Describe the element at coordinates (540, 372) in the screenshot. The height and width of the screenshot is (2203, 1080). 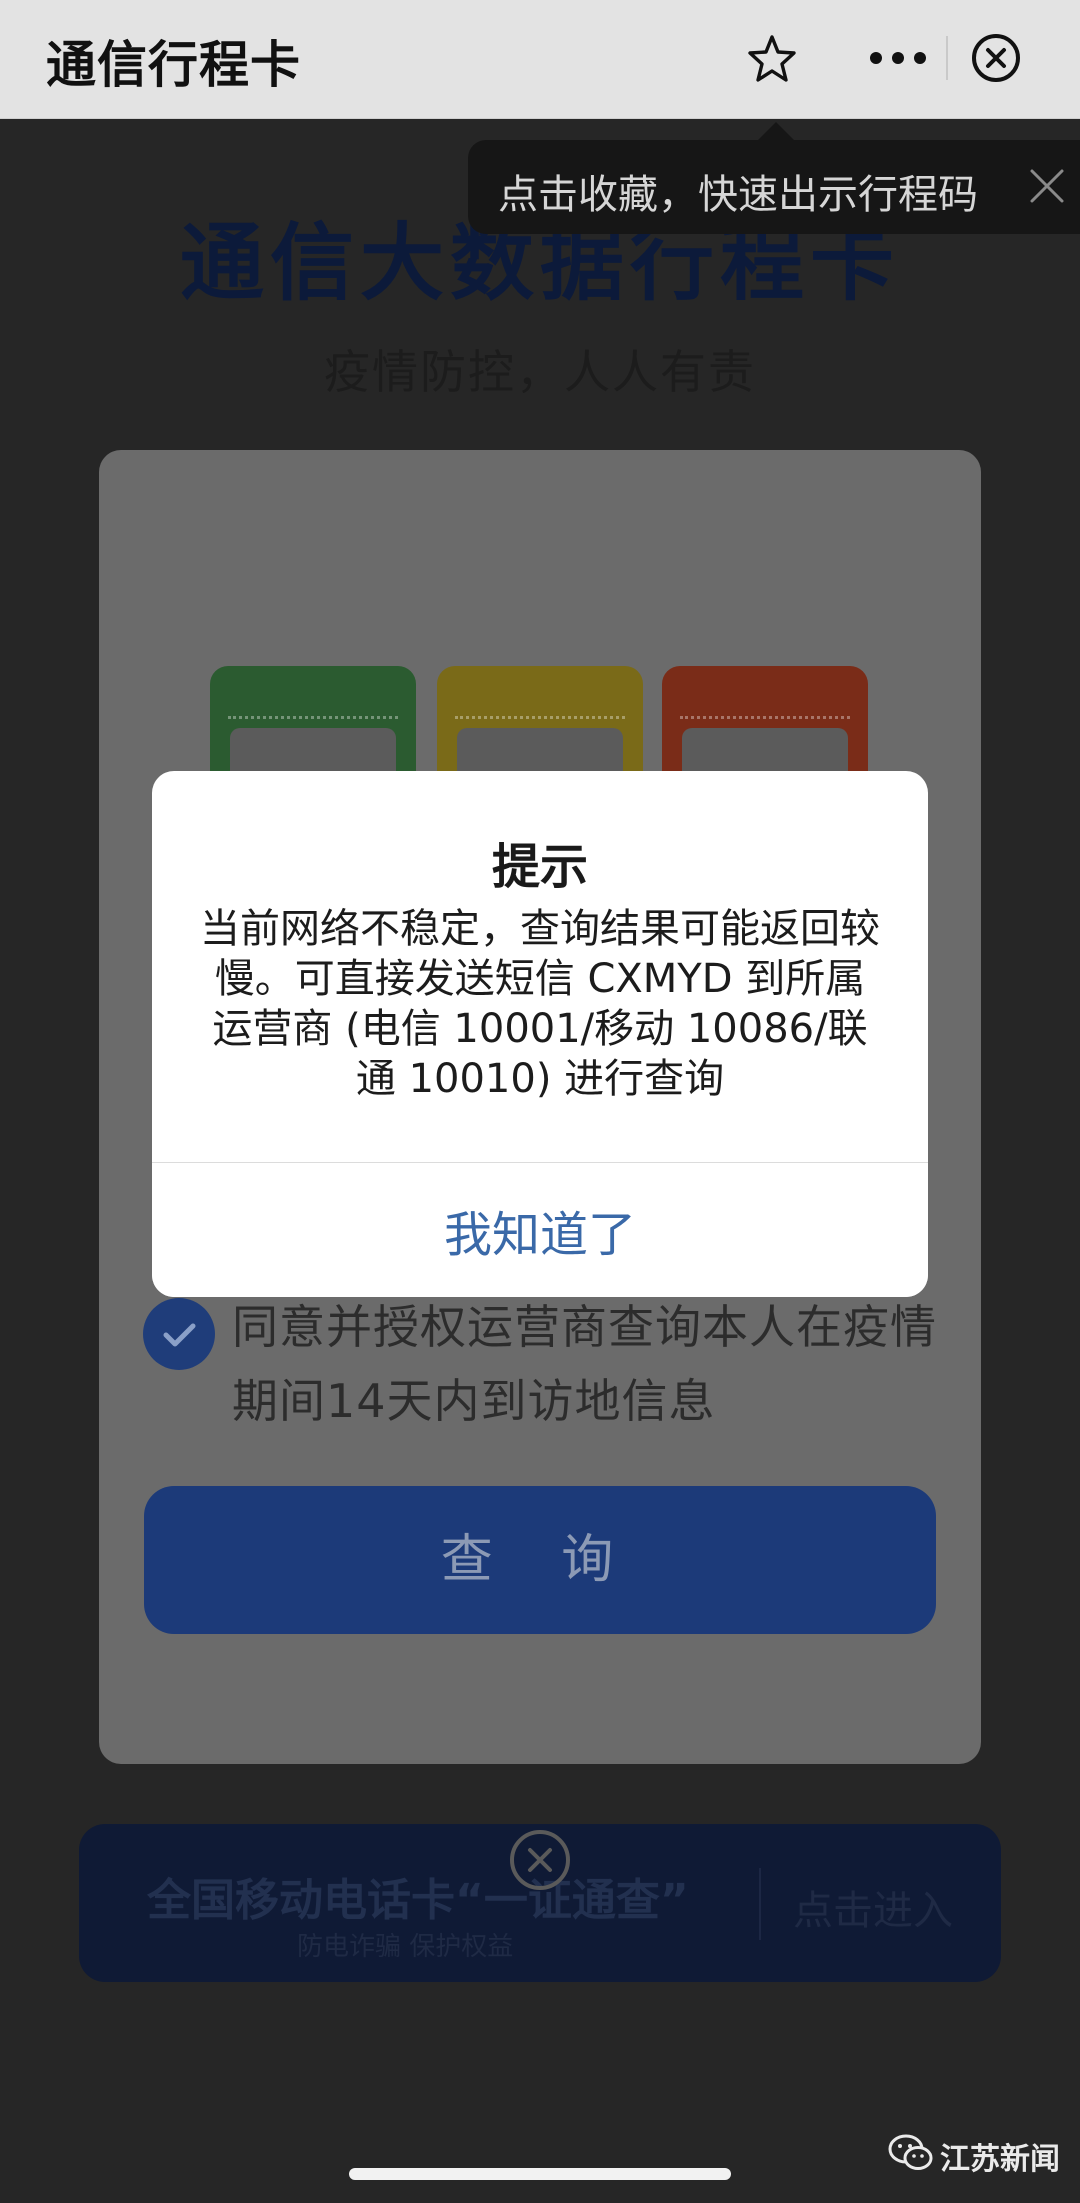
I see `page-subheading: 疫情防控，人人有责` at that location.